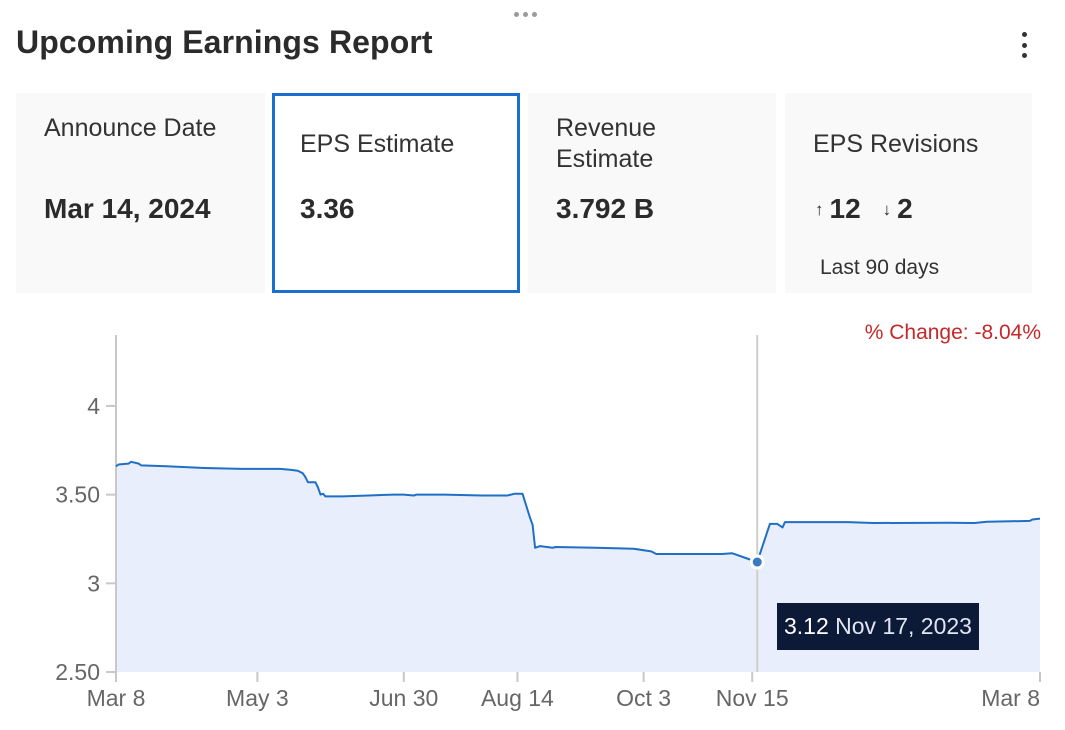 This screenshot has width=1065, height=730. Describe the element at coordinates (517, 698) in the screenshot. I see `x-tick-label: Aug 14` at that location.